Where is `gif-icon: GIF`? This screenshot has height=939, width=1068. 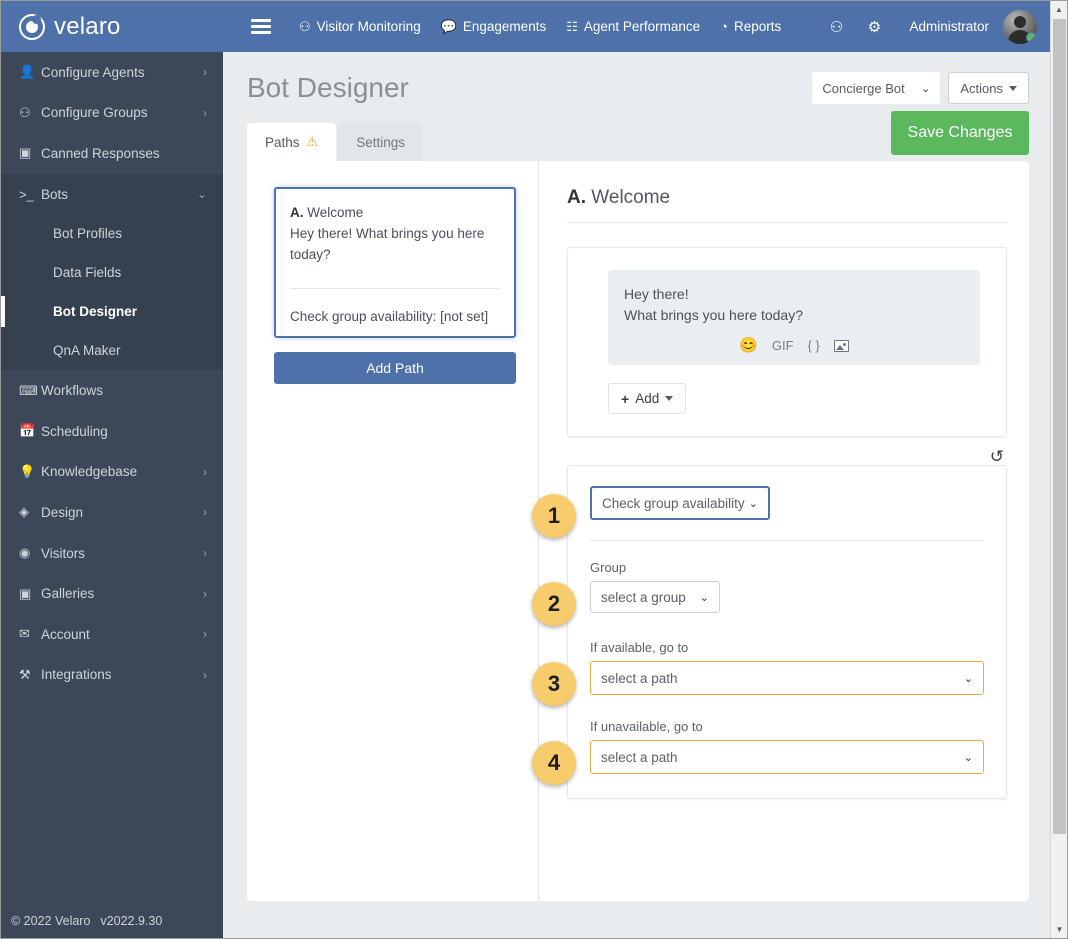 gif-icon: GIF is located at coordinates (783, 345).